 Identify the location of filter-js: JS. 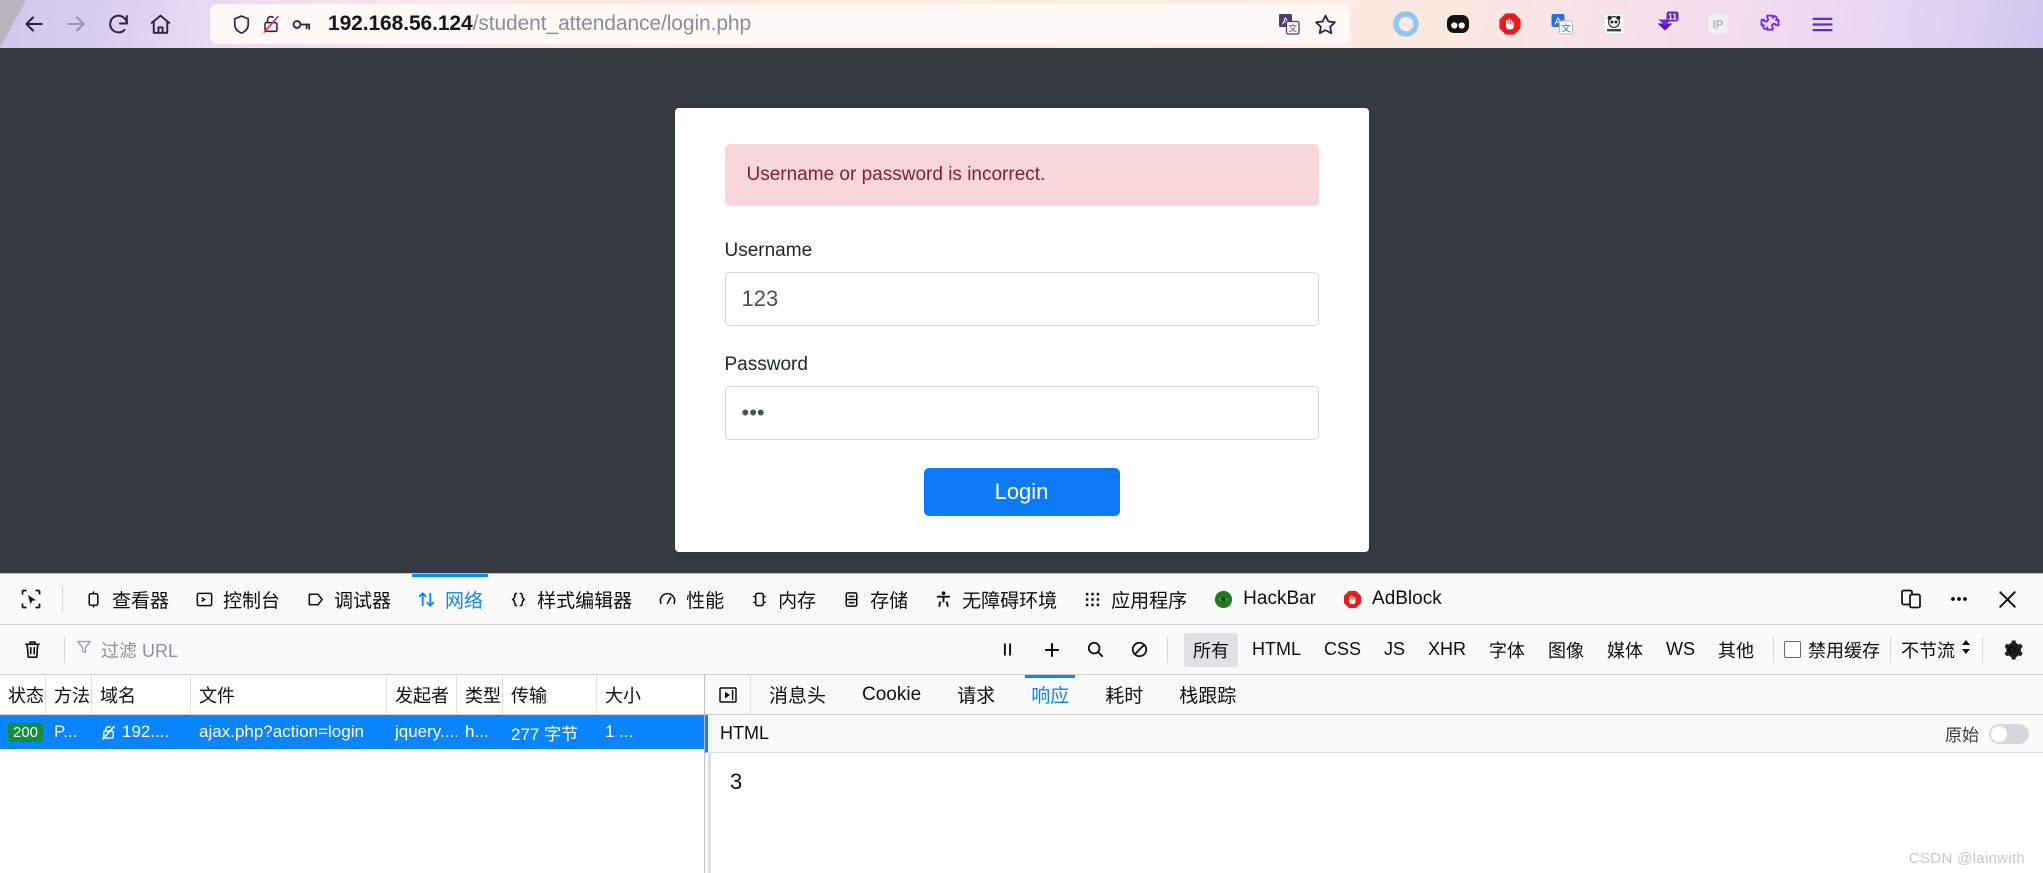
(1394, 649).